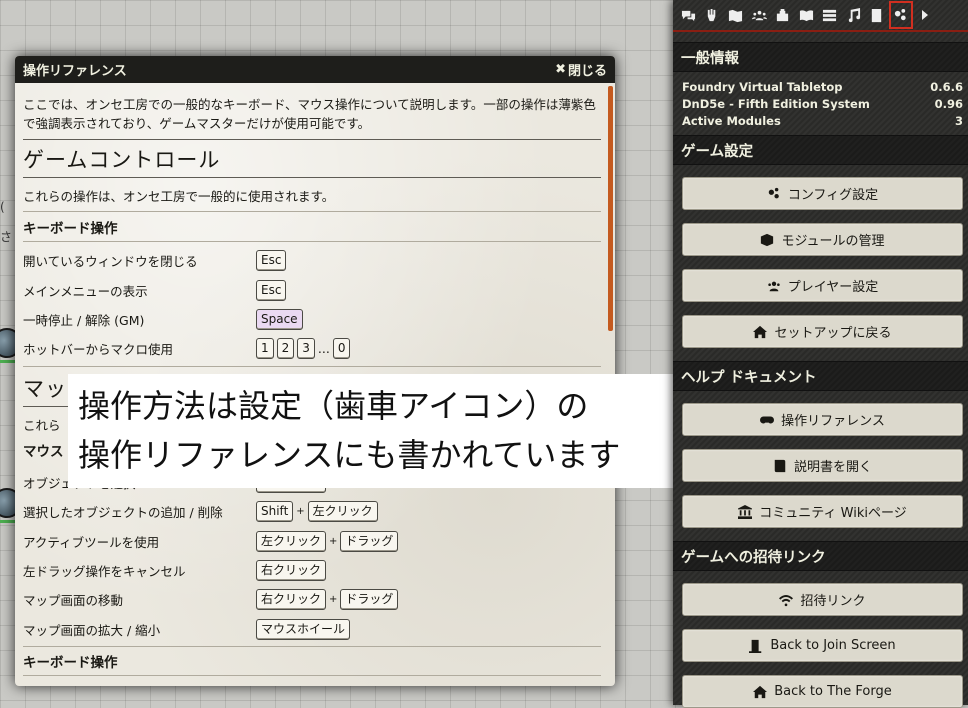  Describe the element at coordinates (84, 320) in the screenshot. I see `control-label: 一時停止 / 解除 (GM)` at that location.